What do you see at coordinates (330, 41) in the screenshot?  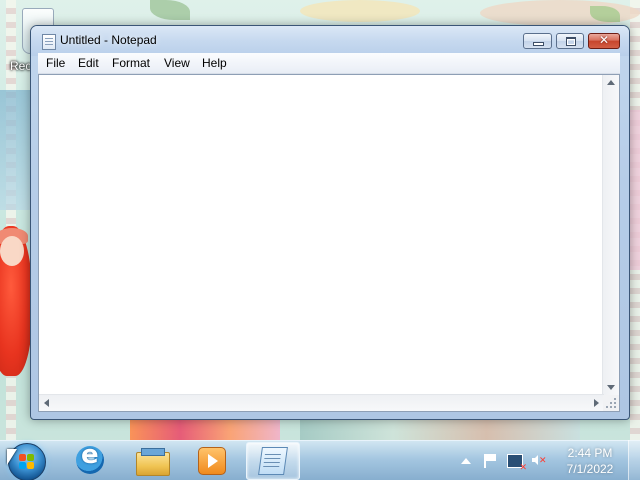 I see `title-bar: Untitled - Notepad ✕` at bounding box center [330, 41].